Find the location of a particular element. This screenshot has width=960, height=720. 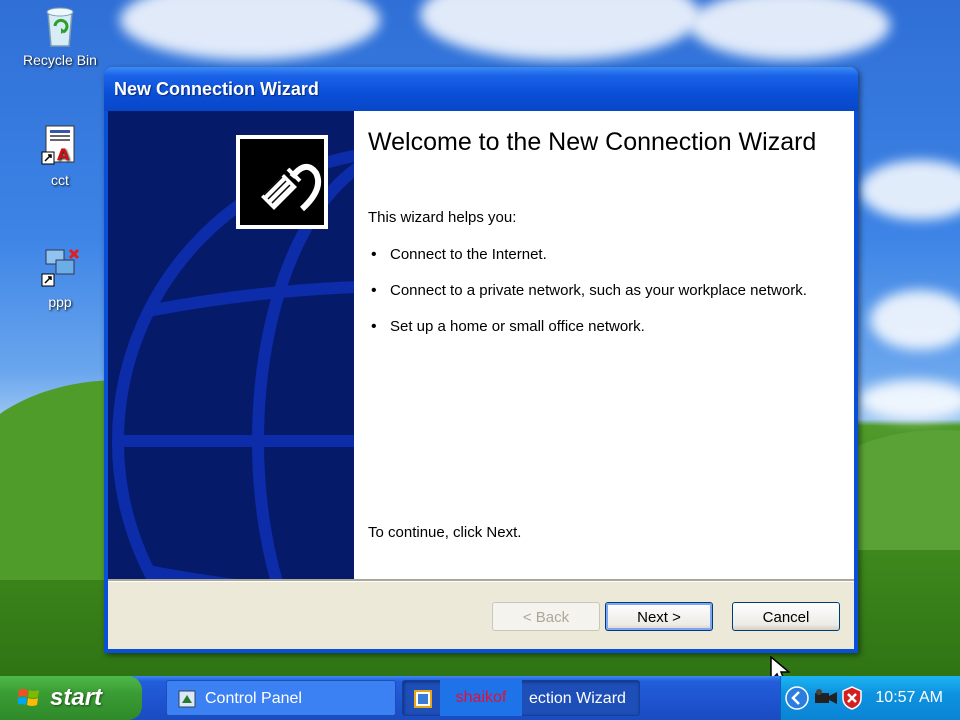

start-button: start is located at coordinates (71, 698).